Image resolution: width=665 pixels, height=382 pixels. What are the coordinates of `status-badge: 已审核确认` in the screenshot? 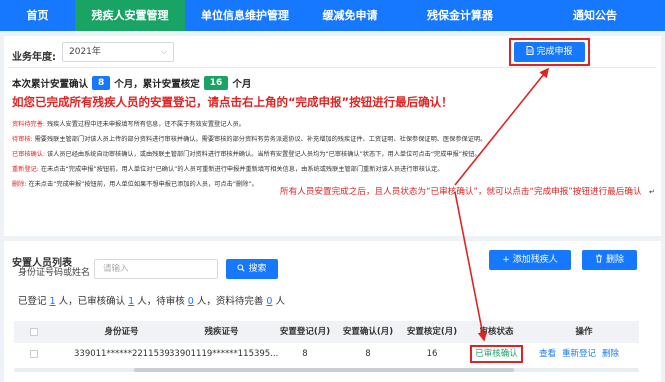 It's located at (496, 354).